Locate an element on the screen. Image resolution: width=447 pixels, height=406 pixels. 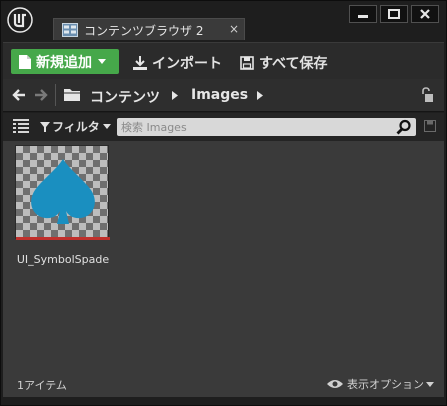
back-arrow-icon is located at coordinates (19, 95).